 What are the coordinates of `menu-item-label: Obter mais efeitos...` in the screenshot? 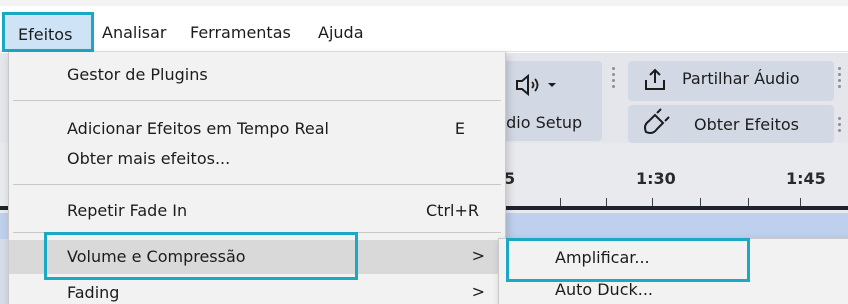 It's located at (149, 158).